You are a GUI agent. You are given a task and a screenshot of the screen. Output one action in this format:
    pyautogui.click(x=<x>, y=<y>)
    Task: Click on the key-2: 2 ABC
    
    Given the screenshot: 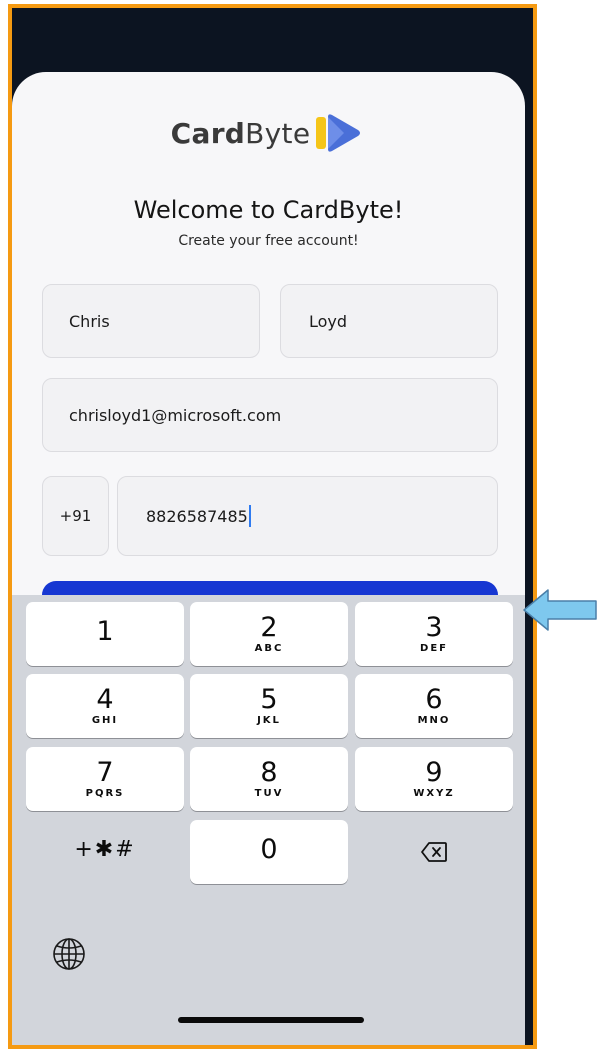 What is the action you would take?
    pyautogui.click(x=269, y=634)
    